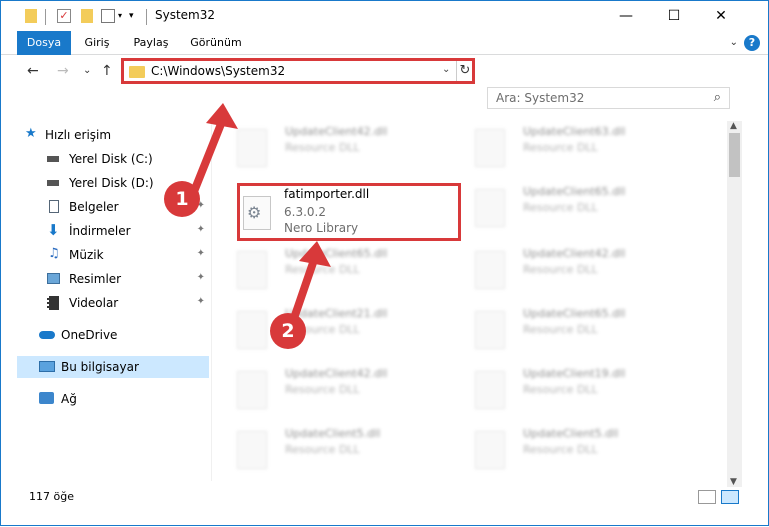  What do you see at coordinates (298, 71) in the screenshot?
I see `address-bar: C:\Windows\System32 ⌄ ↻` at bounding box center [298, 71].